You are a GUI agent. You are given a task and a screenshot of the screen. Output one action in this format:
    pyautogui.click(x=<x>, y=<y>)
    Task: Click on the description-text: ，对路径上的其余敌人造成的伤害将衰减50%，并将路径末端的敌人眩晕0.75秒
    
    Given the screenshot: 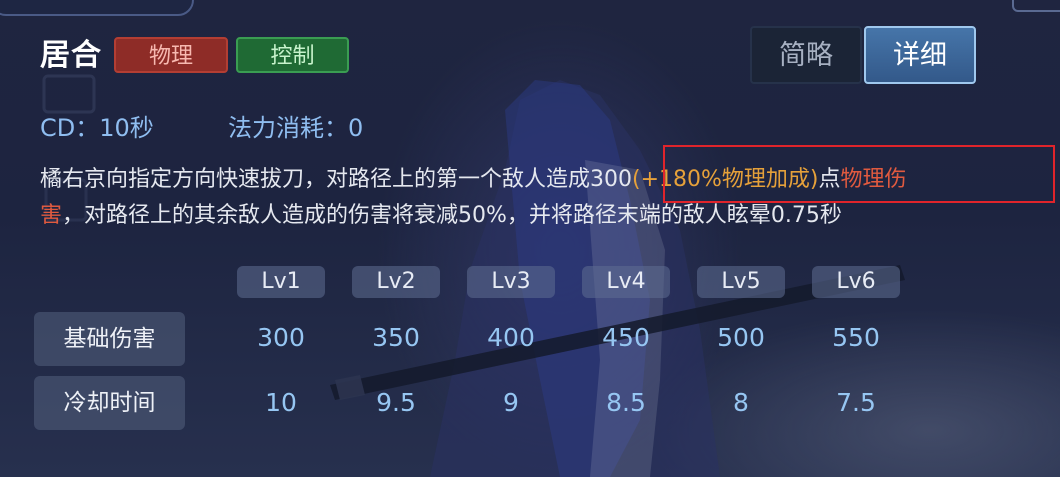 What is the action you would take?
    pyautogui.click(x=452, y=215)
    